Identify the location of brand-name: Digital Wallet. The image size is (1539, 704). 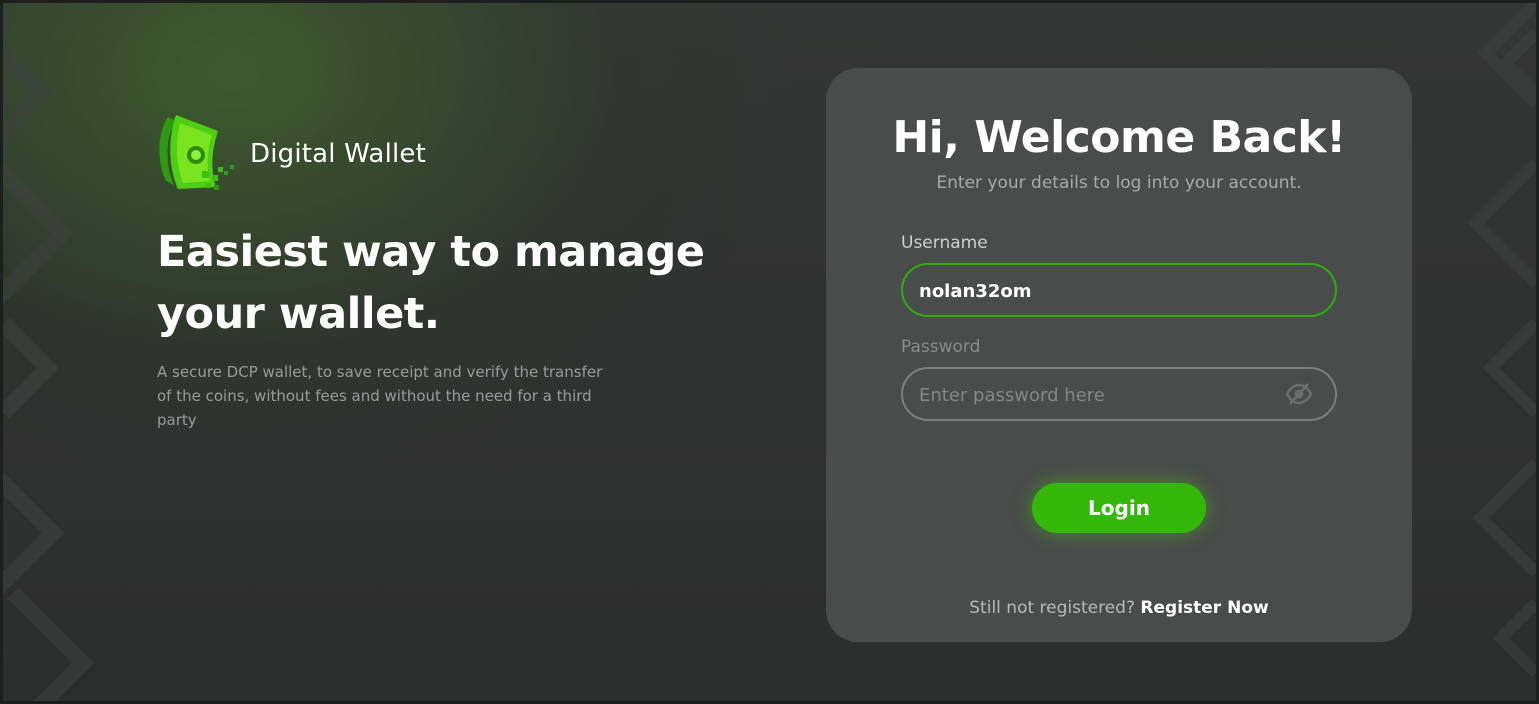
(338, 154).